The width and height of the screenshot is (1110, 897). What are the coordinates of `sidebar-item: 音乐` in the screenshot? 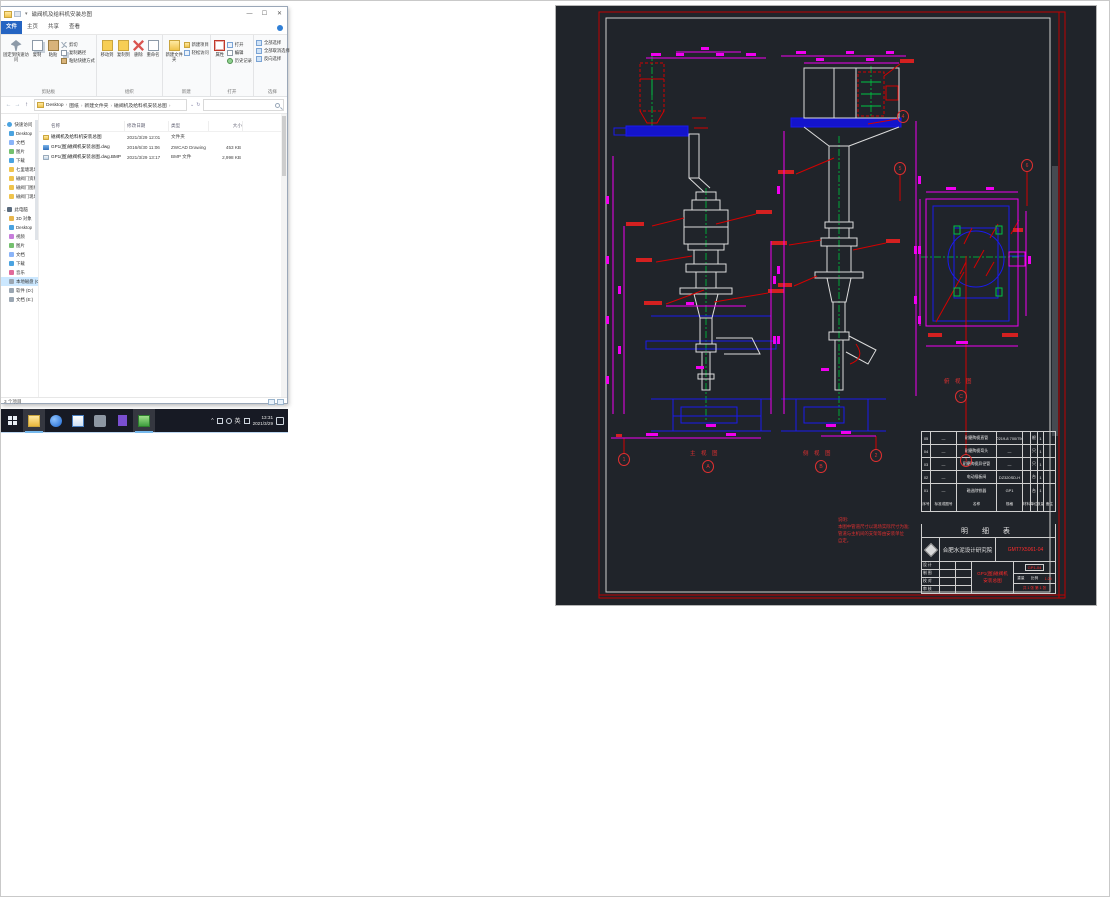 It's located at (19, 272).